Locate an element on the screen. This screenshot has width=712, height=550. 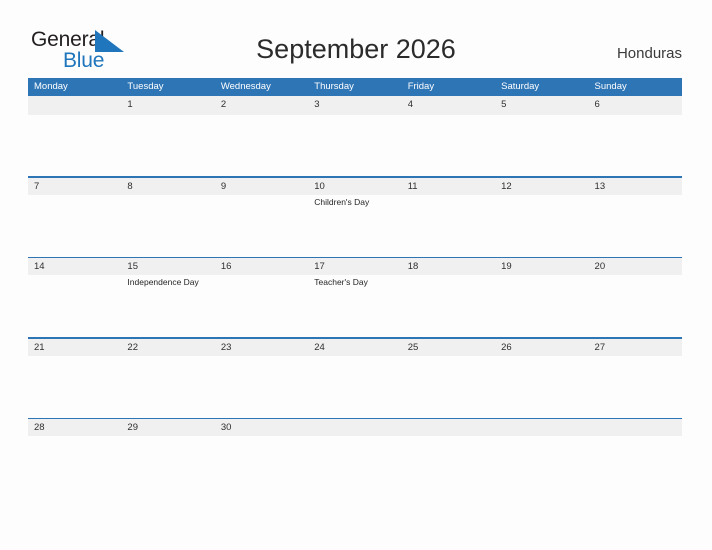
weekday-sunday: Sunday is located at coordinates (610, 86).